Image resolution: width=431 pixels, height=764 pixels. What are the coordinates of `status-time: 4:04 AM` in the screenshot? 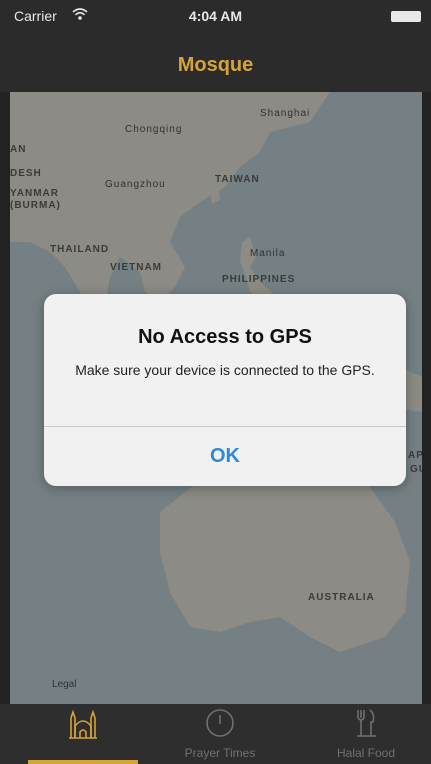 It's located at (215, 16).